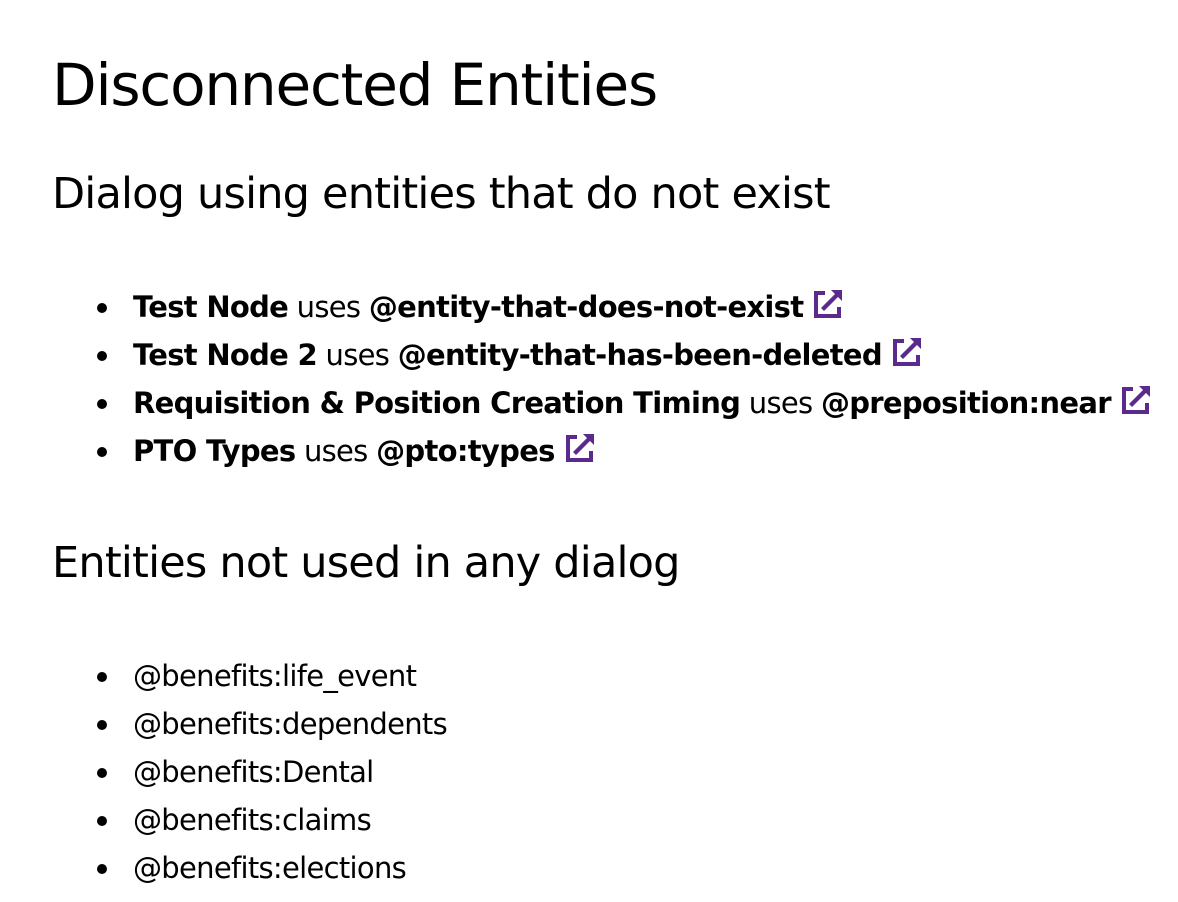  I want to click on node-name: Test Node, so click(211, 307).